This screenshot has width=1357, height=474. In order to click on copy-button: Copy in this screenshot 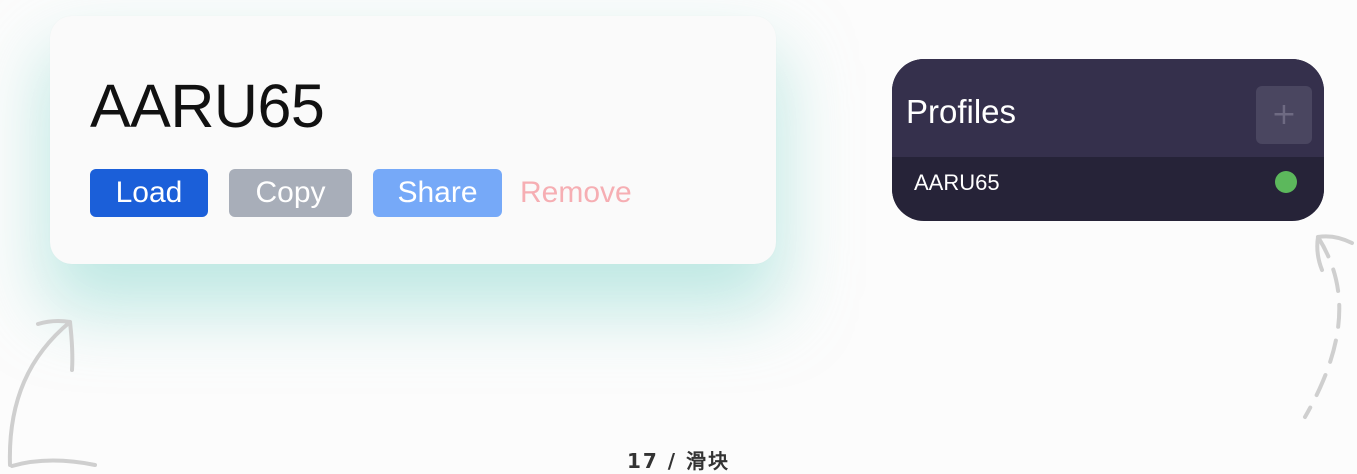, I will do `click(290, 193)`.